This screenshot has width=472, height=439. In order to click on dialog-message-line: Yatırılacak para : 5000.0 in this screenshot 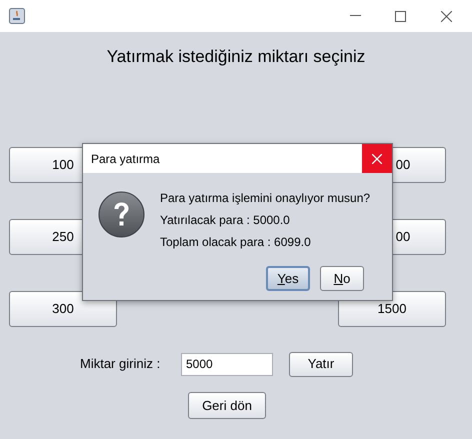, I will do `click(225, 220)`.